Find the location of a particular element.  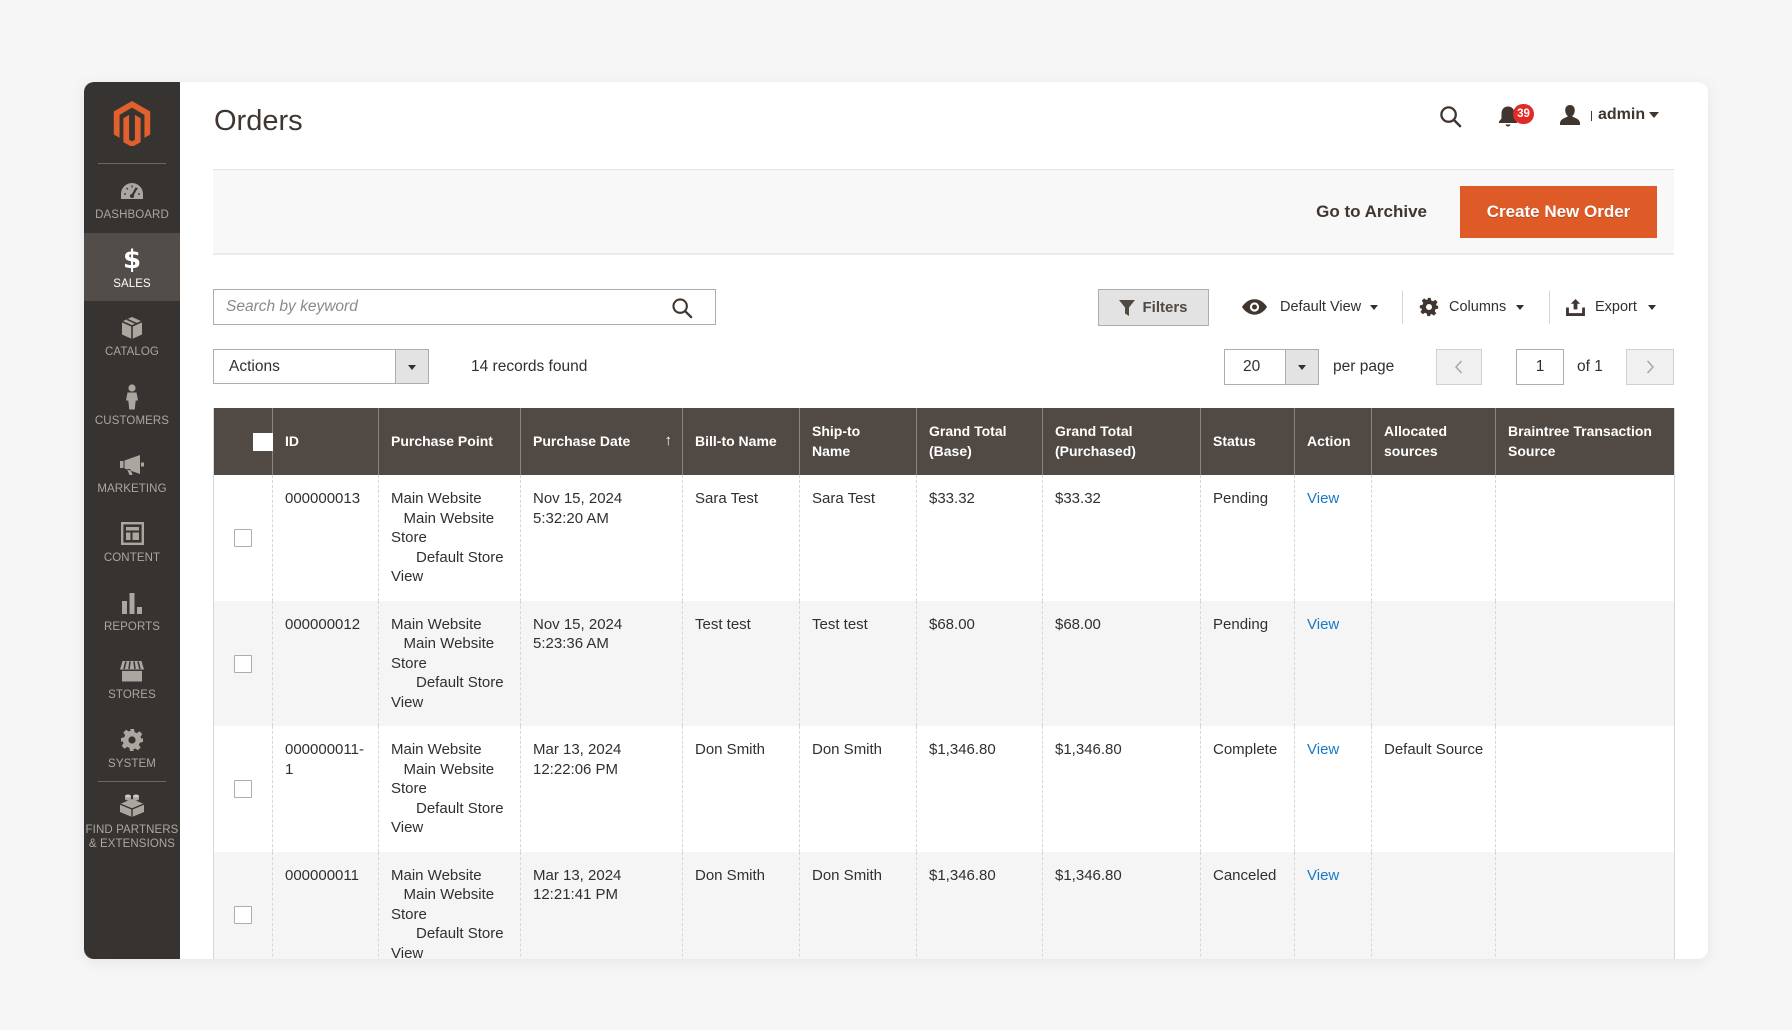

eye-icon is located at coordinates (1254, 307).